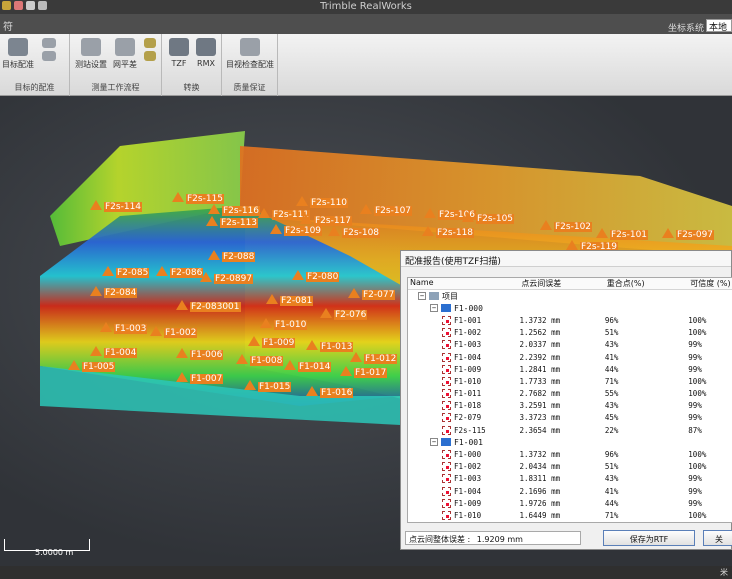  What do you see at coordinates (330, 346) in the screenshot?
I see `survey-target-marker: F1-013` at bounding box center [330, 346].